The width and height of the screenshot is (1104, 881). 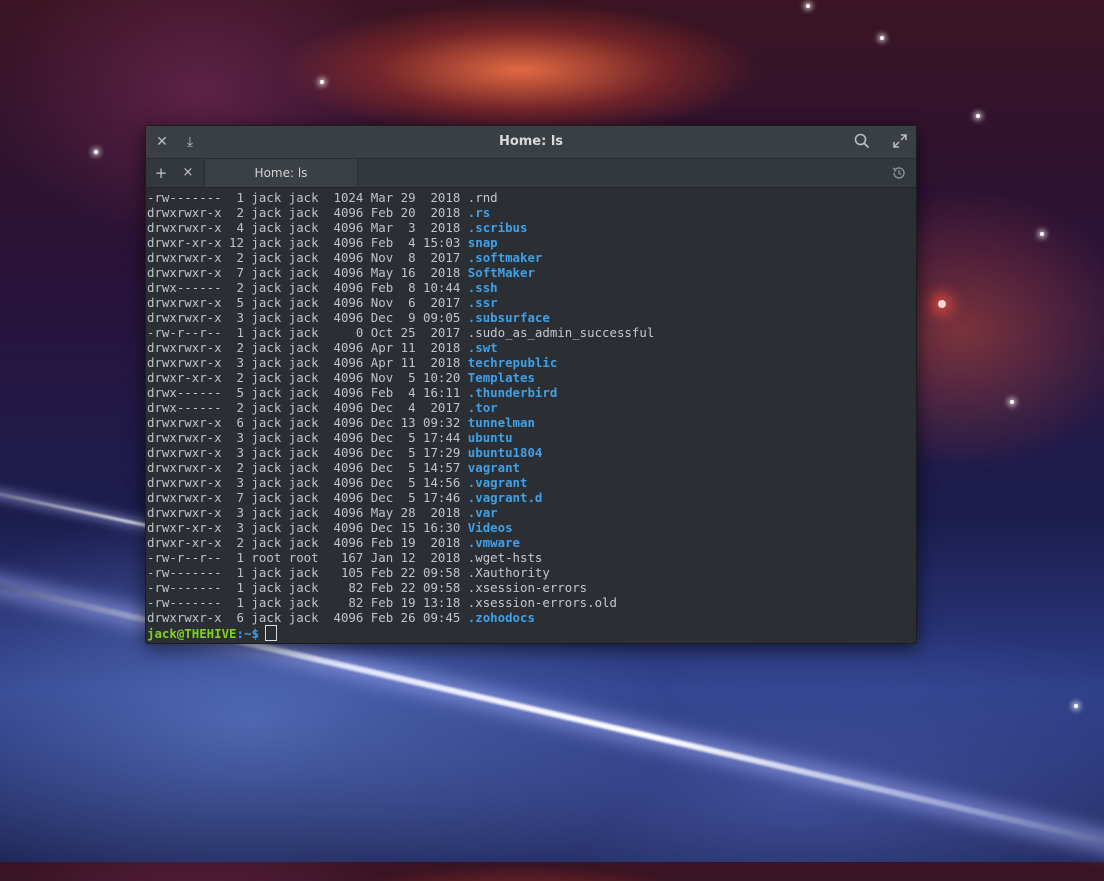 What do you see at coordinates (501, 422) in the screenshot?
I see `listing-directory-name: tunnelman` at bounding box center [501, 422].